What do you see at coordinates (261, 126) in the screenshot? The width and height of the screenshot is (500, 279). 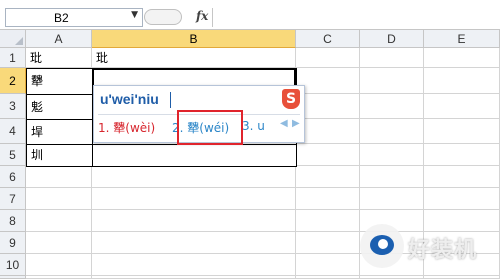 I see `candidate-char: u` at bounding box center [261, 126].